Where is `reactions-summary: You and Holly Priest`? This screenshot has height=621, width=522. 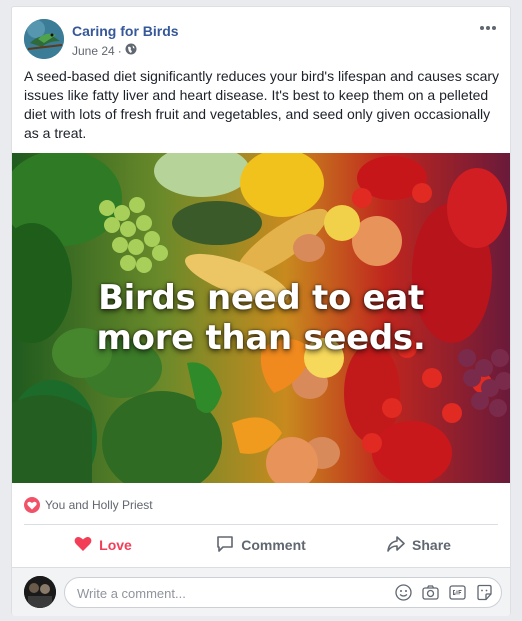 reactions-summary: You and Holly Priest is located at coordinates (88, 505).